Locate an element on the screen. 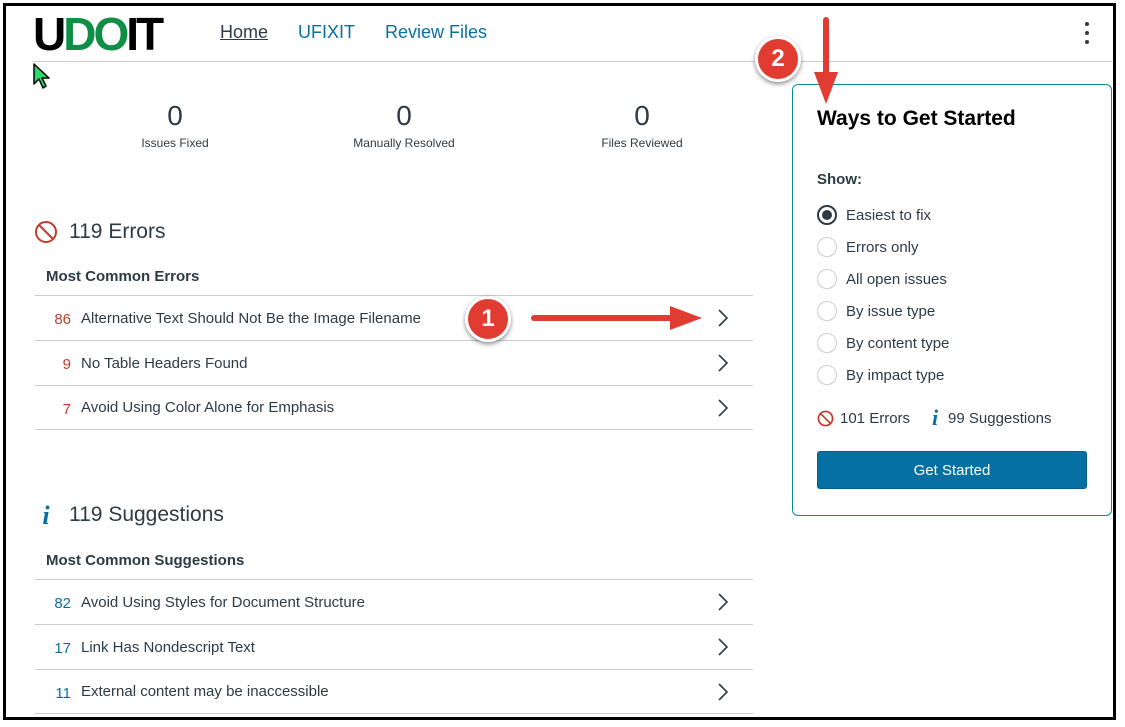 The image size is (1125, 727). stat-manually-resolved: 0 Manually Resolved is located at coordinates (404, 125).